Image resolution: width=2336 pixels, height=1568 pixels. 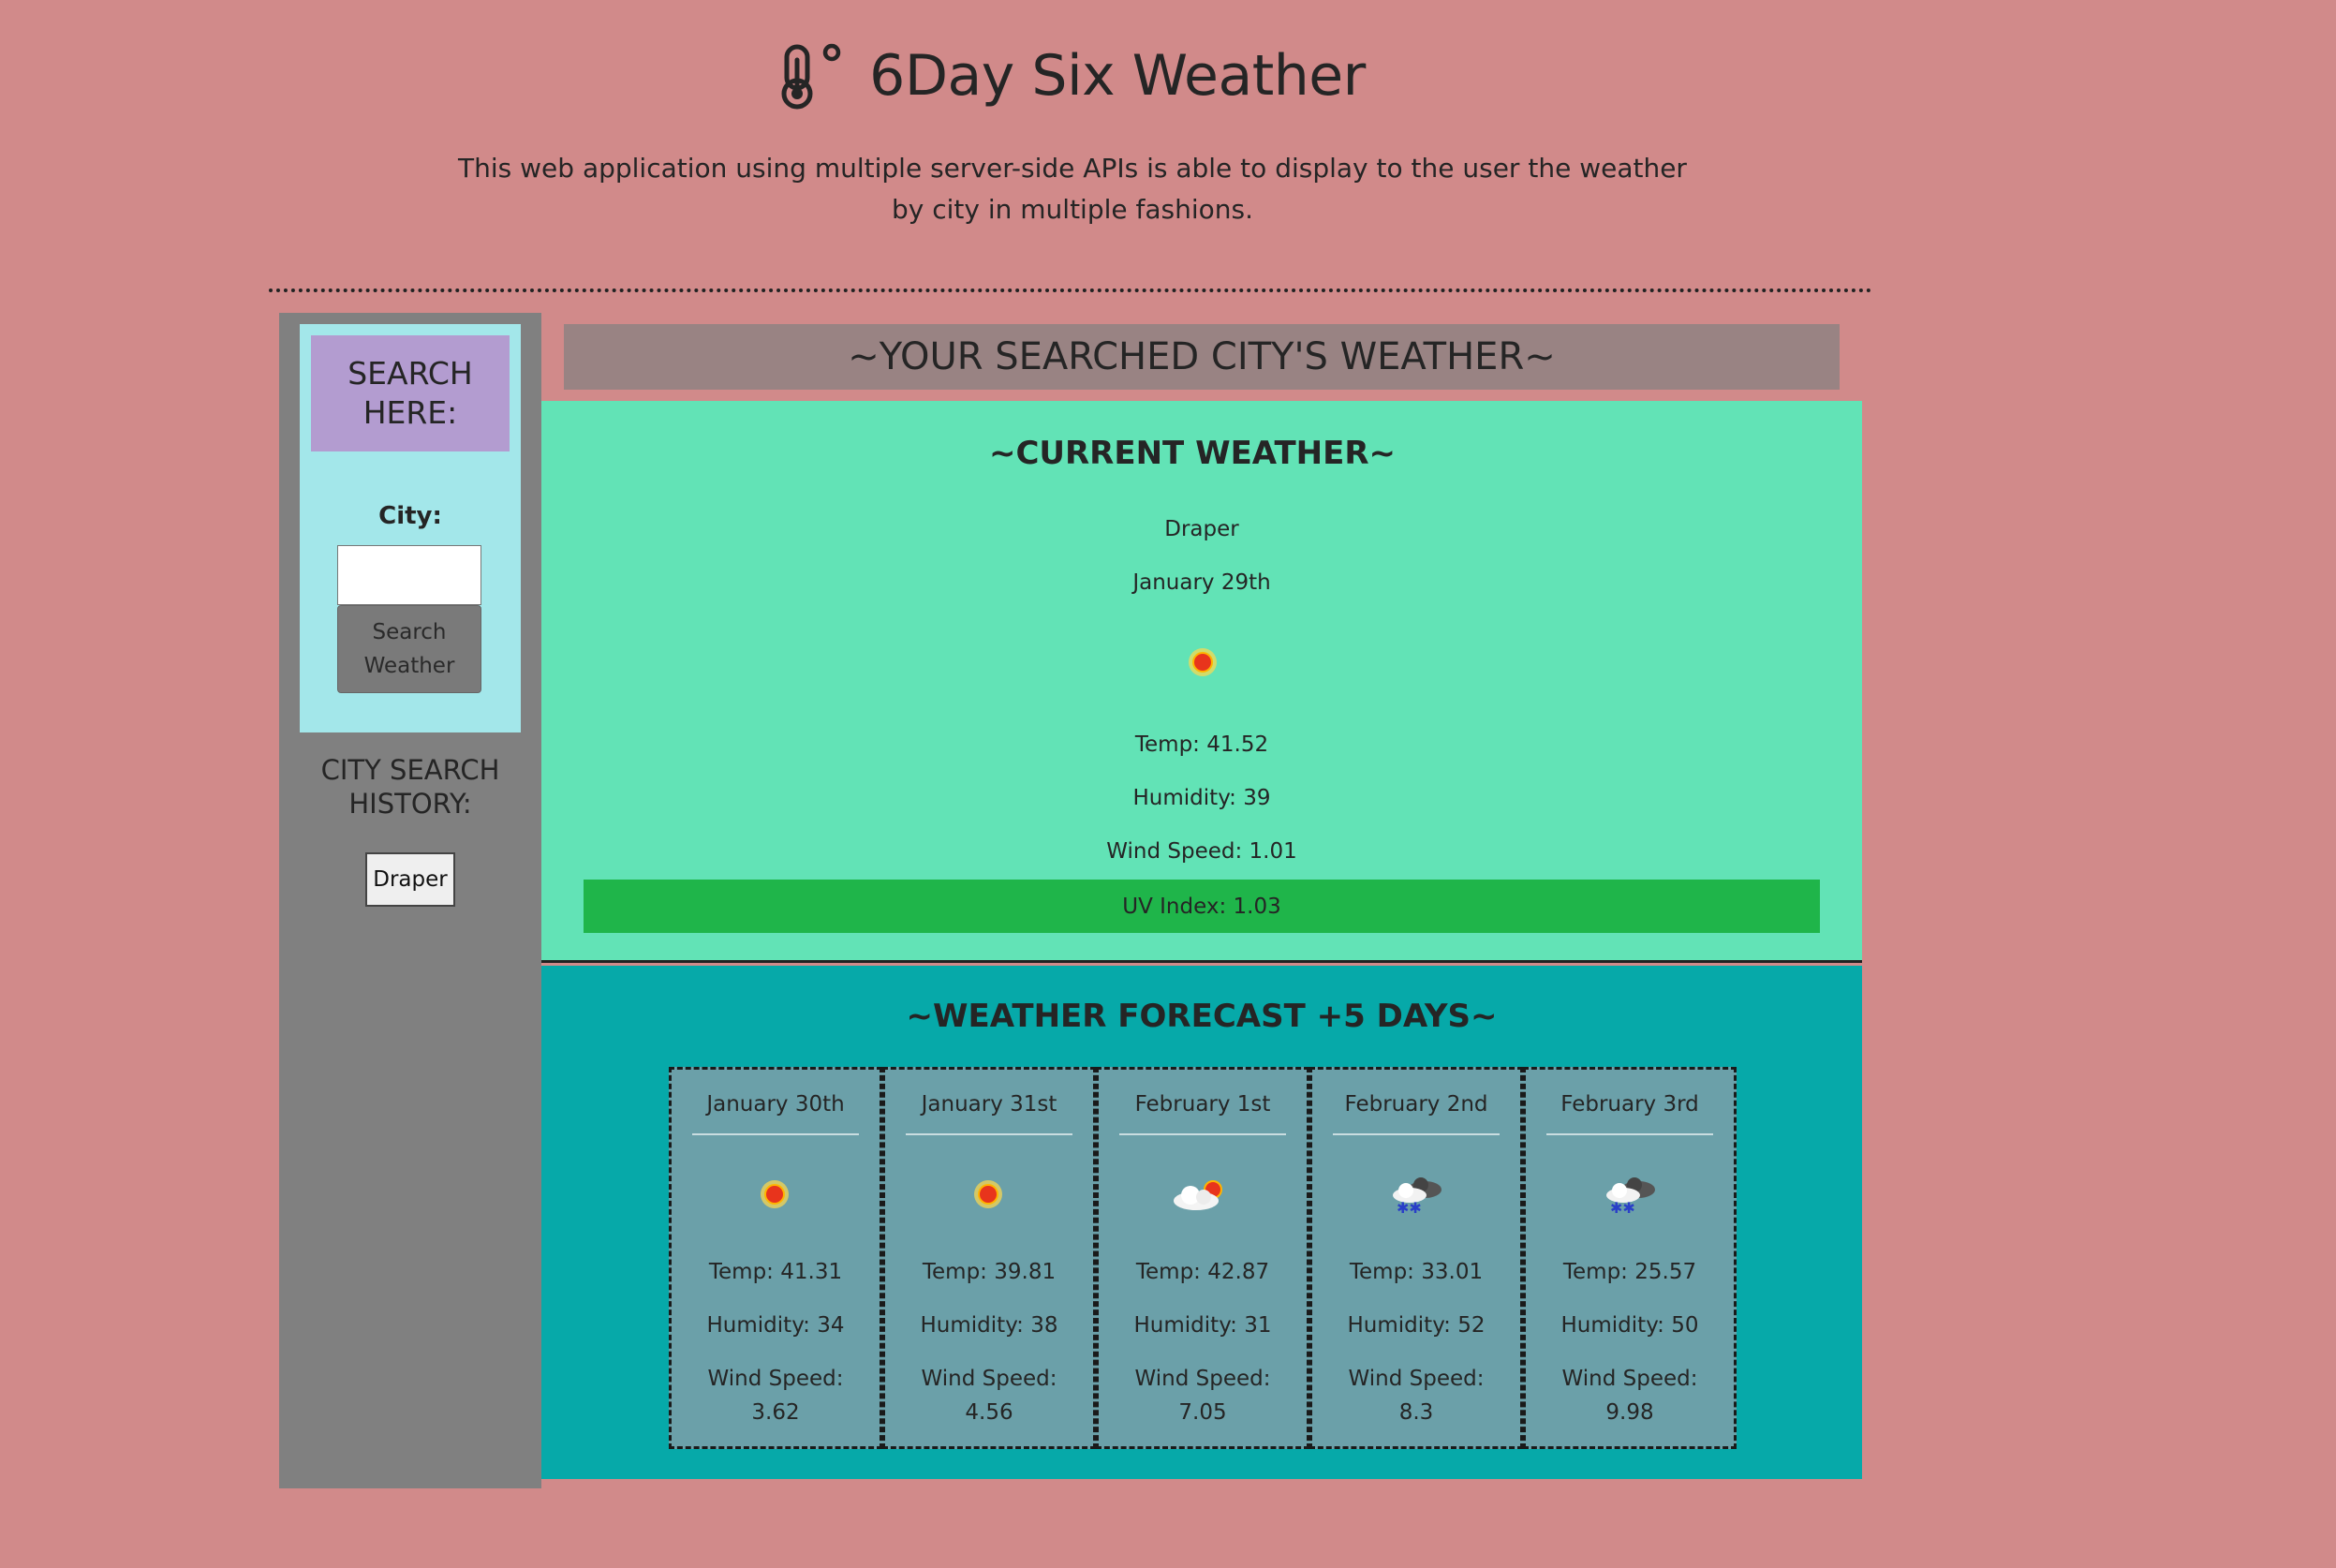 I want to click on forecast-humidity: Humidity: 31, so click(x=1203, y=1325).